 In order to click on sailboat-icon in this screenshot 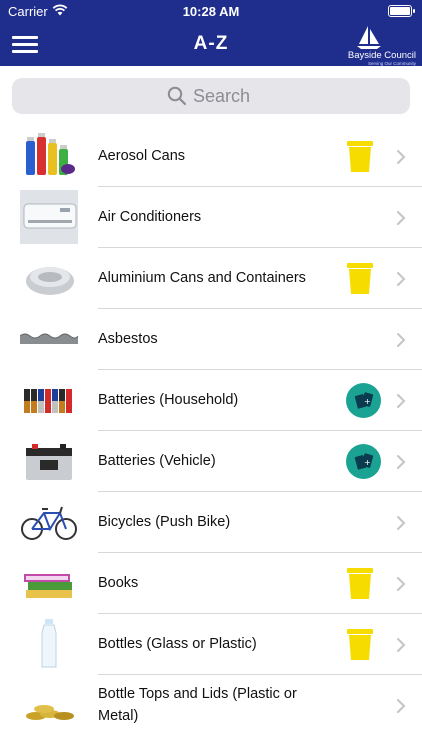, I will do `click(369, 37)`.